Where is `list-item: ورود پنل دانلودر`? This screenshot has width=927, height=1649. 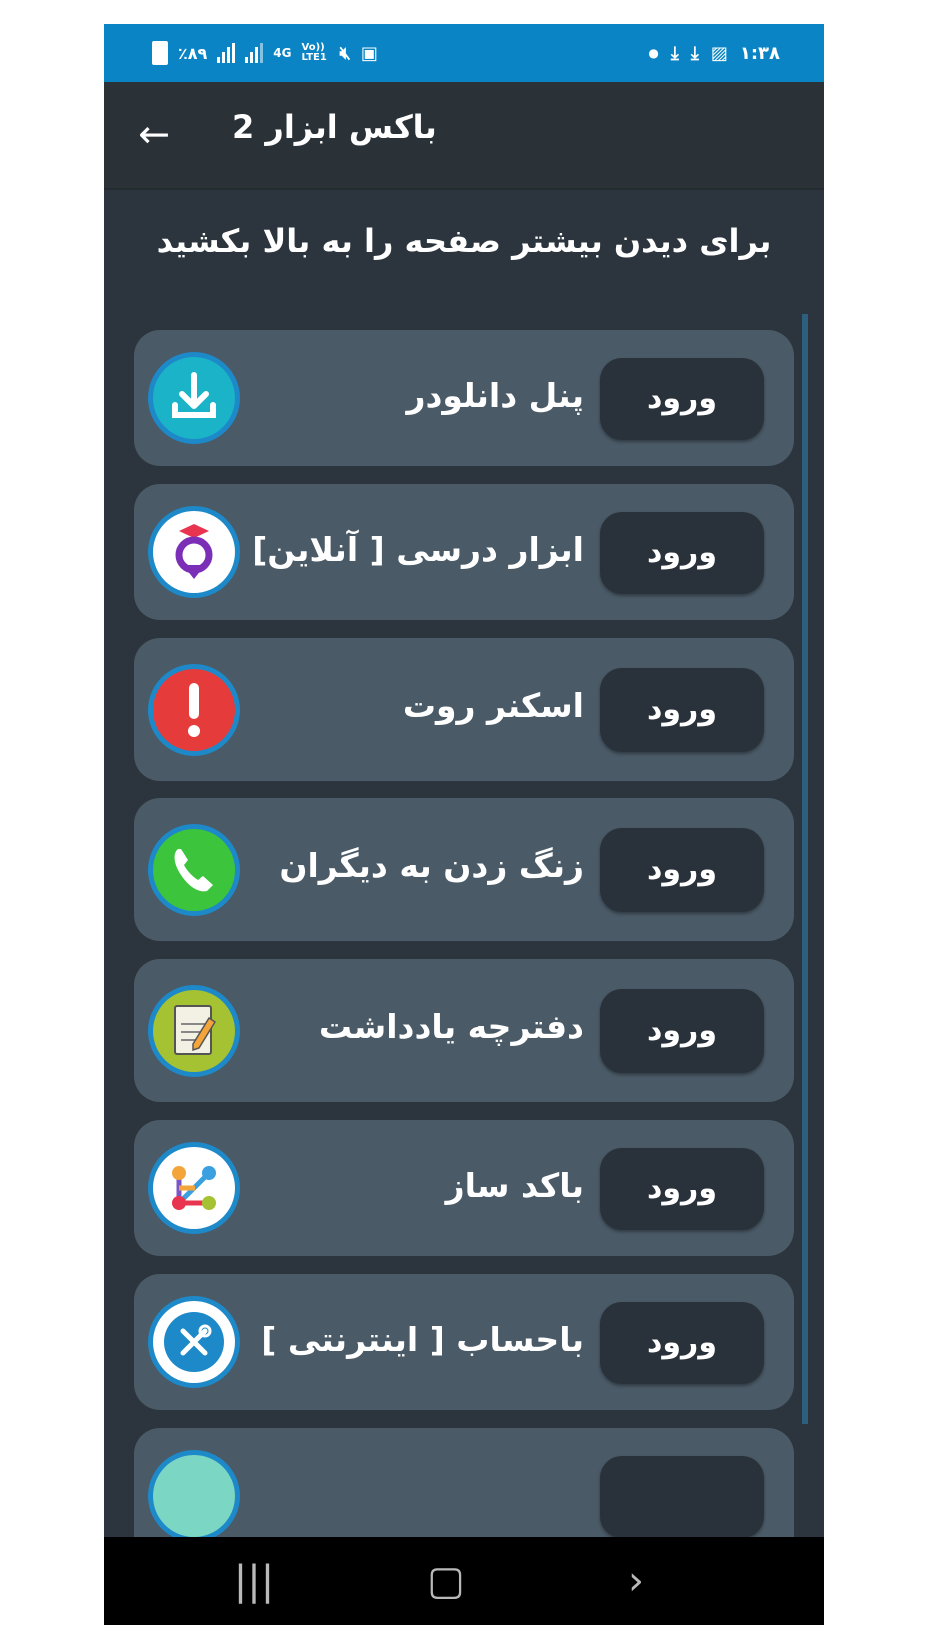 list-item: ورود پنل دانلودر is located at coordinates (464, 398).